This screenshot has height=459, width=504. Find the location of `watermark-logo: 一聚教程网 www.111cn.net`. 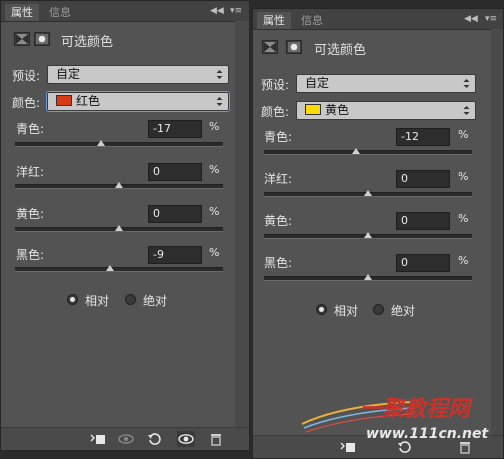

watermark-logo: 一聚教程网 www.111cn.net is located at coordinates (395, 419).